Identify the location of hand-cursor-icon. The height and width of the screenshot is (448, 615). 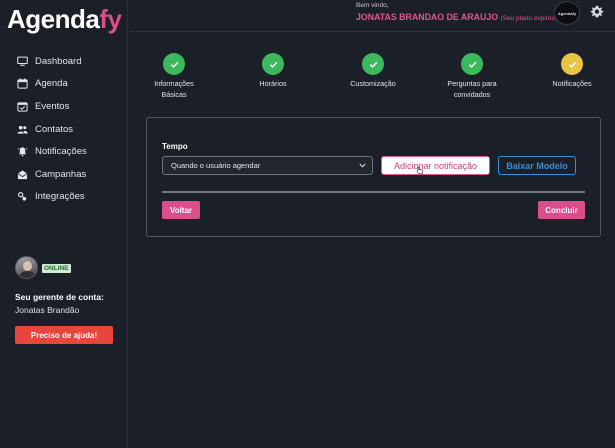
(420, 170).